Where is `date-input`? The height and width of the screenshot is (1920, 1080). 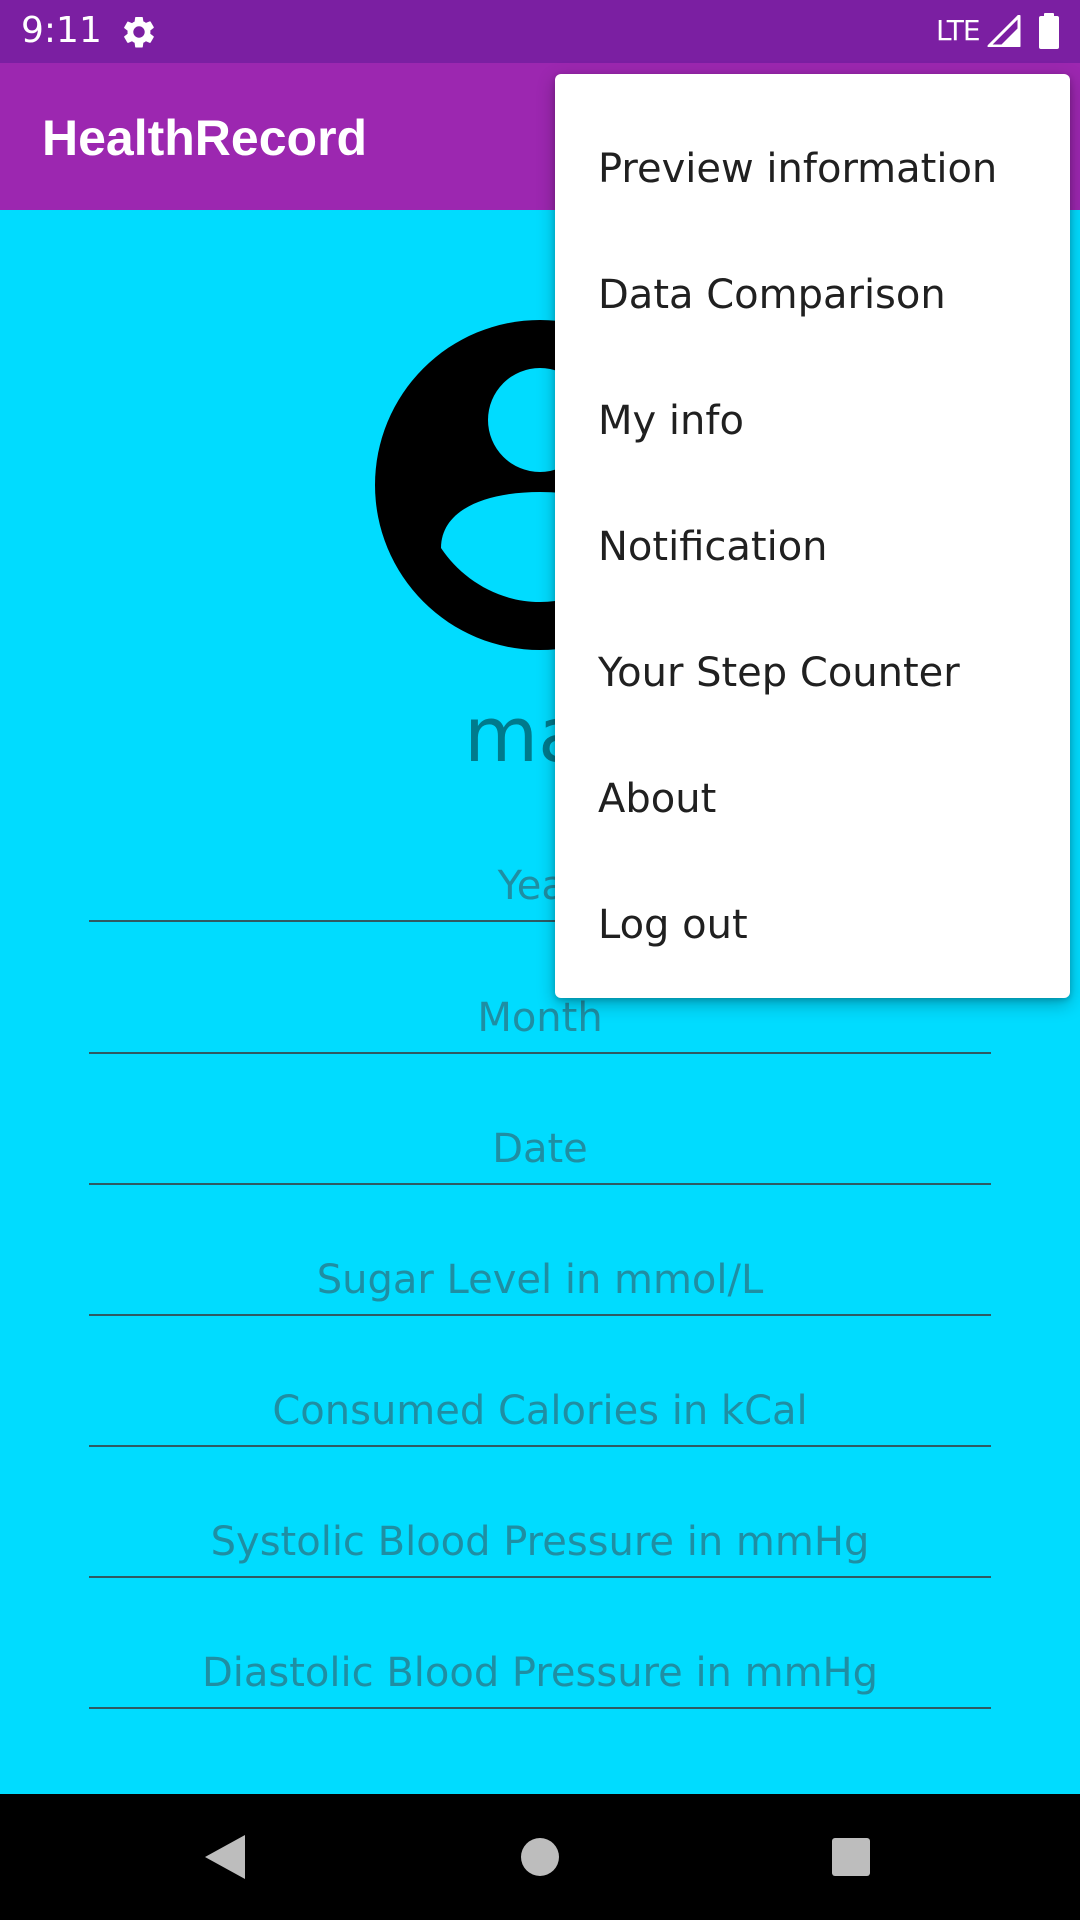
date-input is located at coordinates (540, 1149).